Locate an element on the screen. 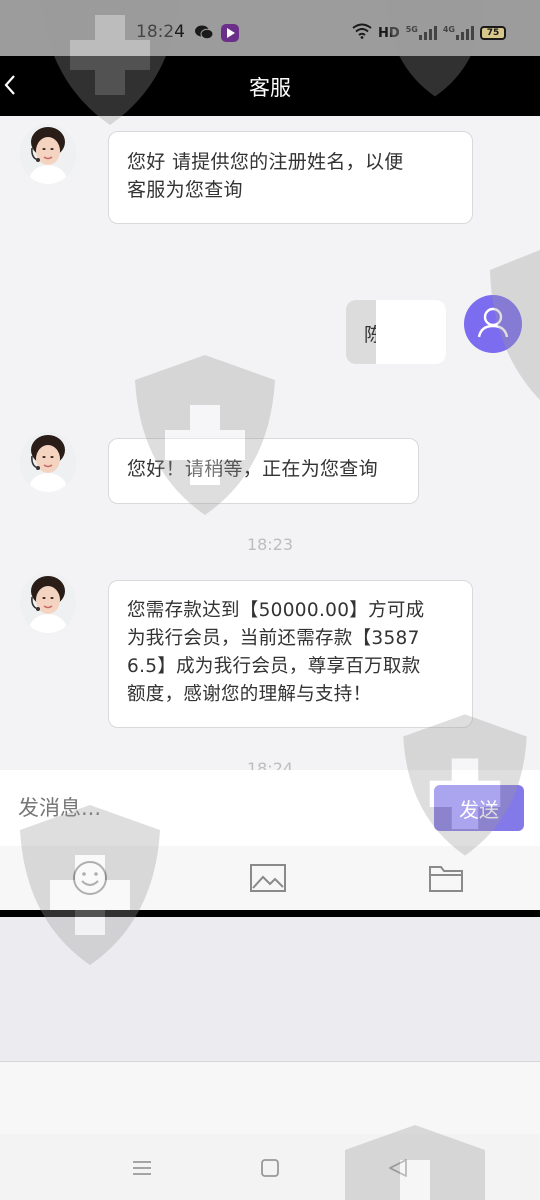  composer: 发送 is located at coordinates (270, 808).